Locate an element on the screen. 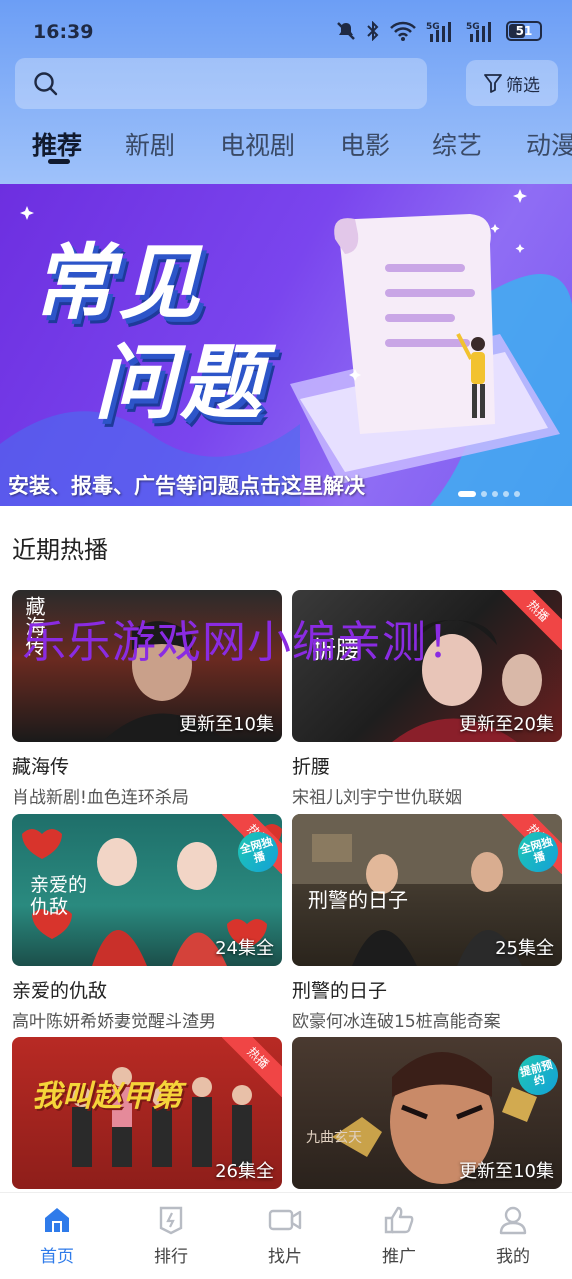  wifi-icon is located at coordinates (403, 31).